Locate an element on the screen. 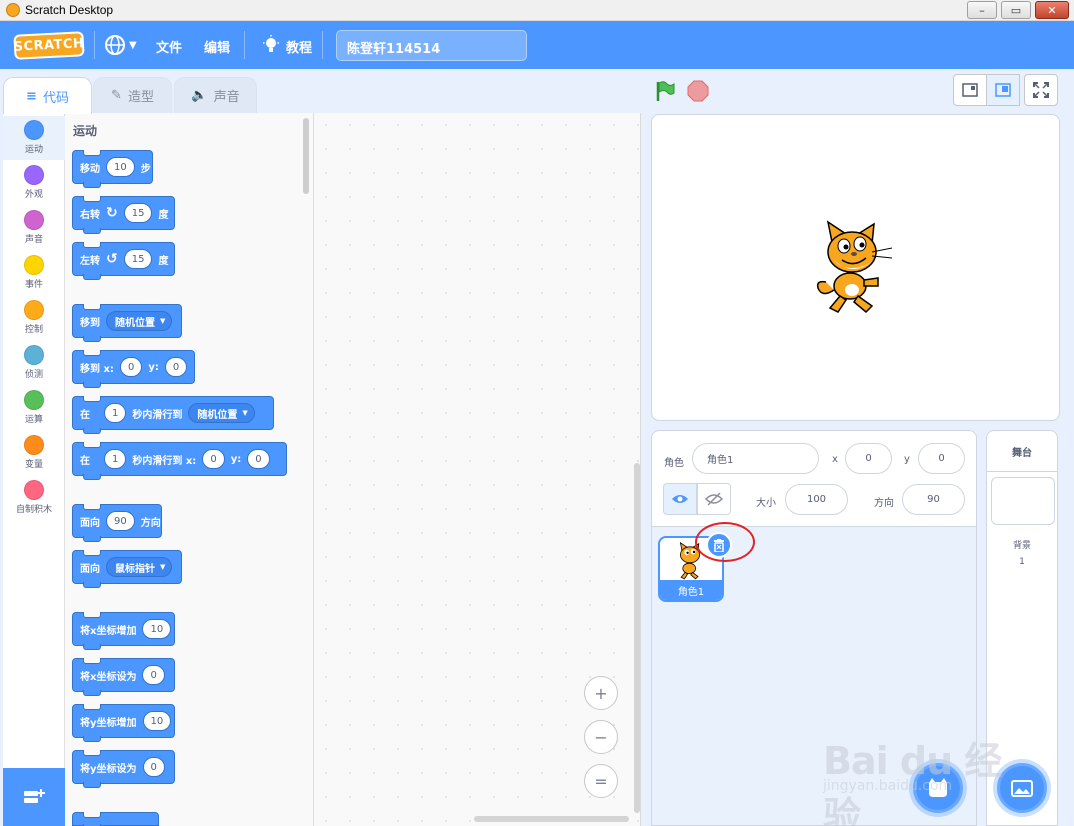  stop-icon is located at coordinates (698, 91).